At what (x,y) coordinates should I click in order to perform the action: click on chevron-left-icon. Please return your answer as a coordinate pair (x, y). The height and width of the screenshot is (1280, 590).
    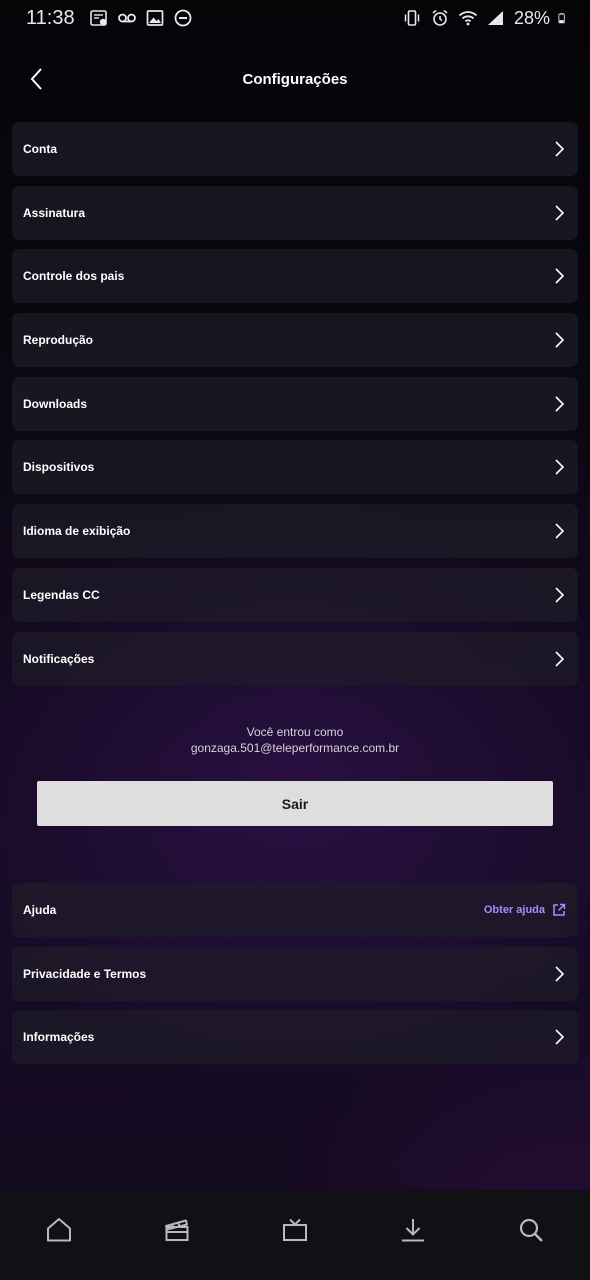
    Looking at the image, I should click on (36, 79).